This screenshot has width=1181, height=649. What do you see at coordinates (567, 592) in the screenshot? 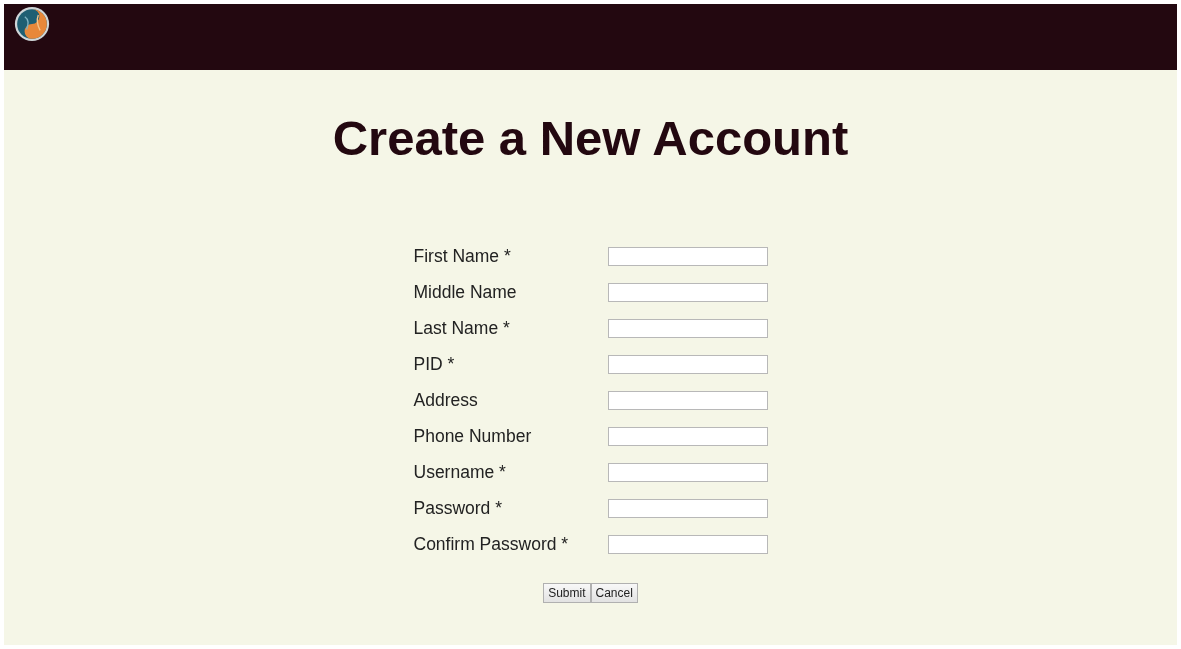
I see `form-button: Submit` at bounding box center [567, 592].